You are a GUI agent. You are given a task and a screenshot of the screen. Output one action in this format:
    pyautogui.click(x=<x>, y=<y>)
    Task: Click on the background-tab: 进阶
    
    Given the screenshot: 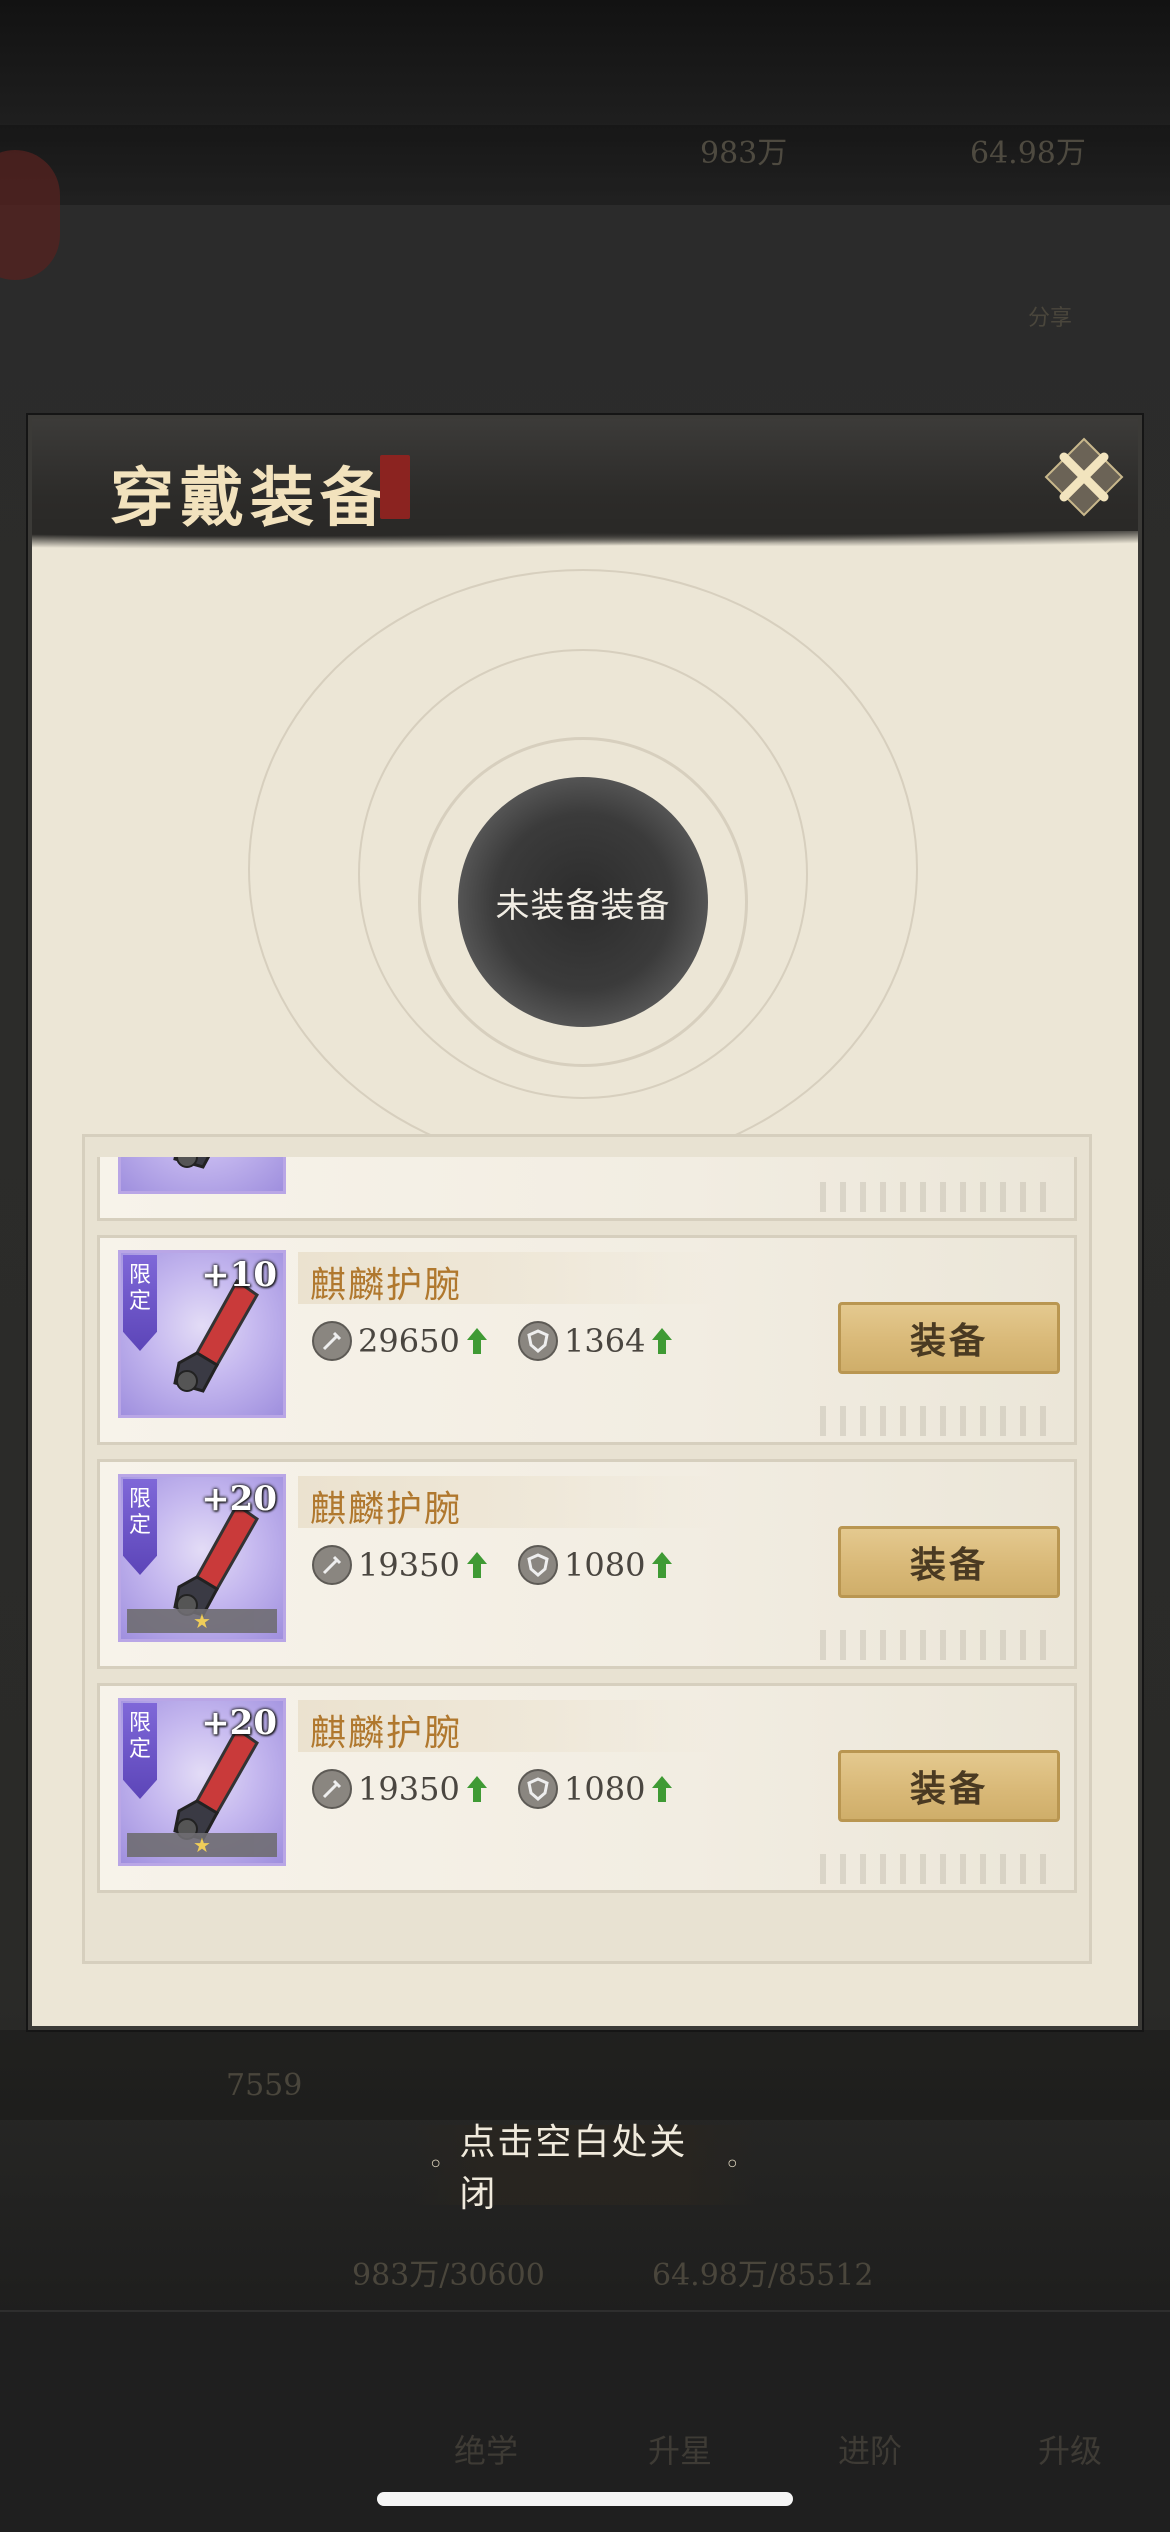 What is the action you would take?
    pyautogui.click(x=869, y=2451)
    